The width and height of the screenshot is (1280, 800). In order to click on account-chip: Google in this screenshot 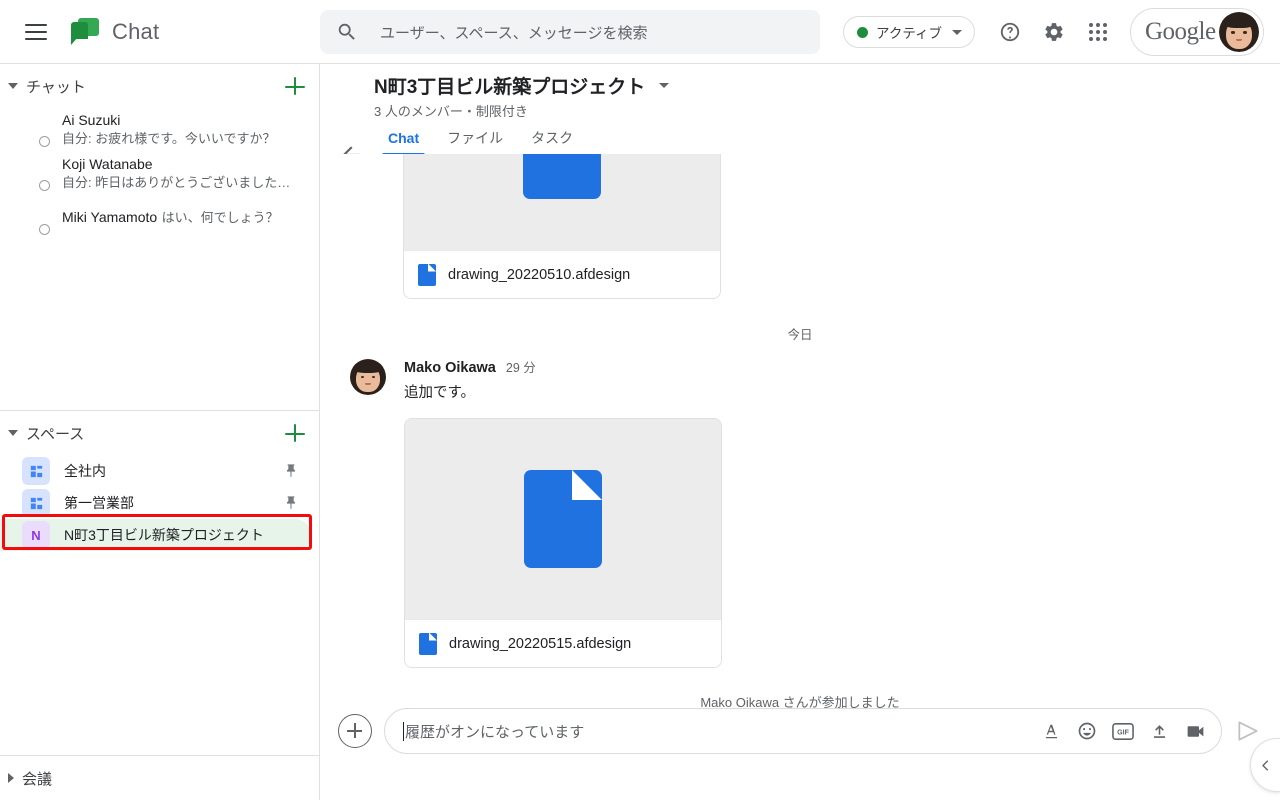, I will do `click(1197, 32)`.